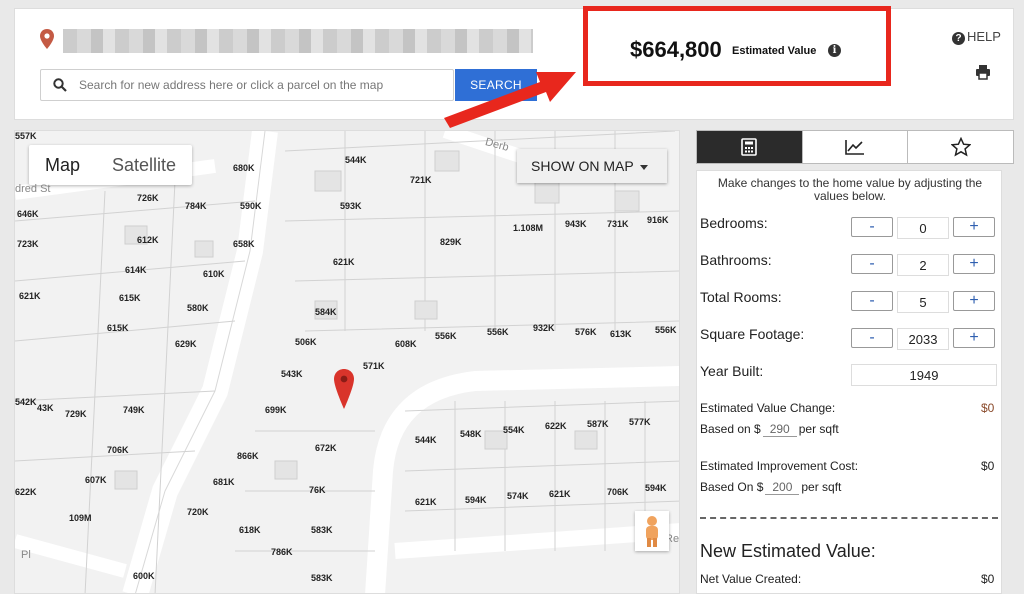 The image size is (1024, 594). Describe the element at coordinates (214, 274) in the screenshot. I see `parcel-price-label: 610K` at that location.